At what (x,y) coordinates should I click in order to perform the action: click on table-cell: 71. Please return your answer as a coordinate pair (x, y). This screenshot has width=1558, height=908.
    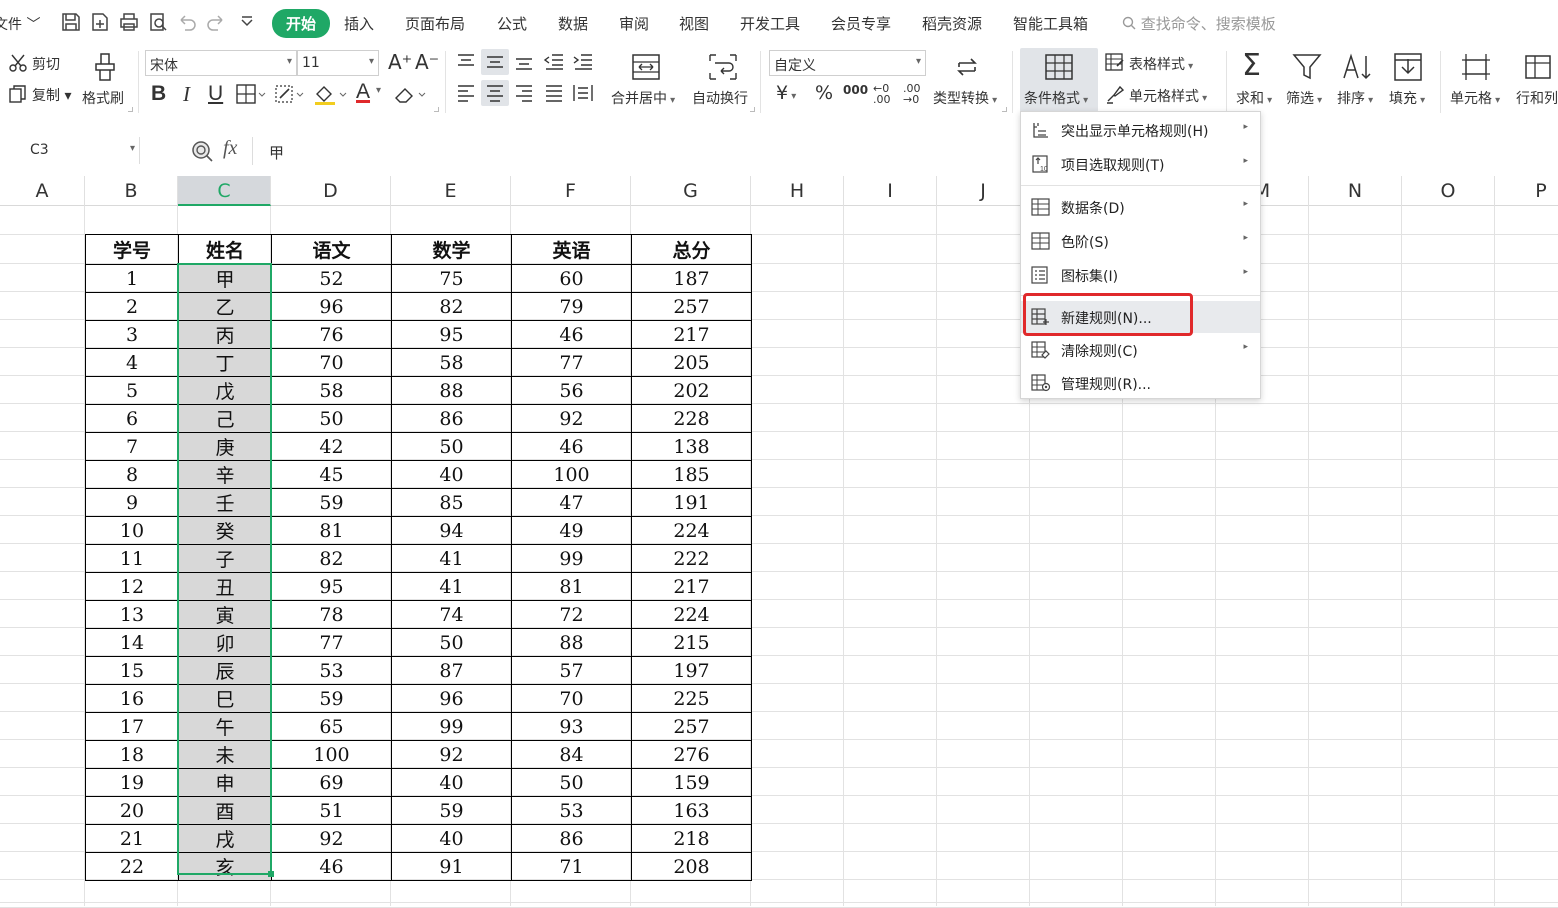
    Looking at the image, I should click on (571, 866).